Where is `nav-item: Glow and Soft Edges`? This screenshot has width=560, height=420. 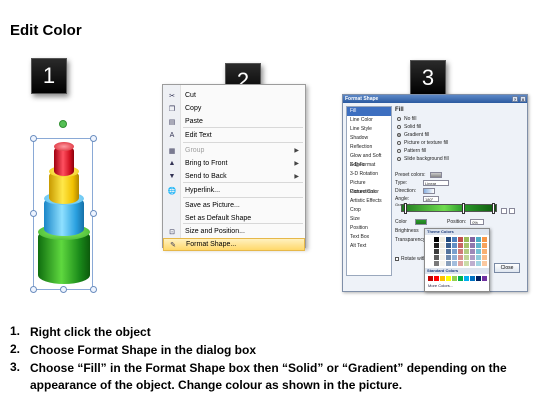
nav-item: Glow and Soft Edges is located at coordinates (369, 160).